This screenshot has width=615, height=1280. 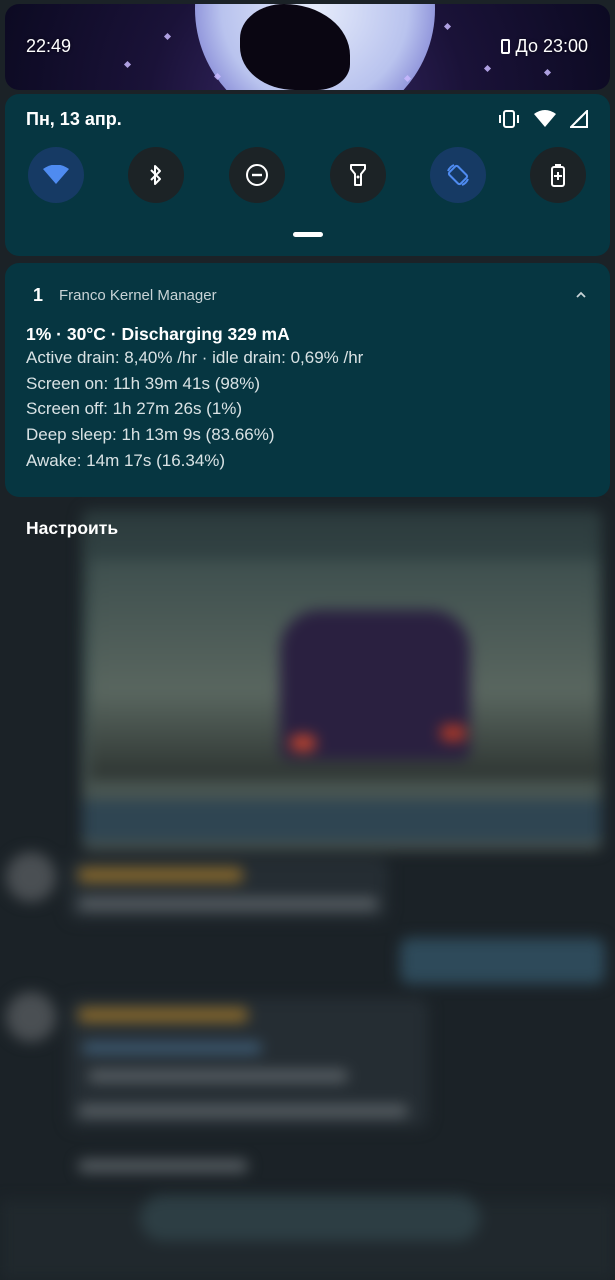 I want to click on alarm-text: До 23:00, so click(x=551, y=46).